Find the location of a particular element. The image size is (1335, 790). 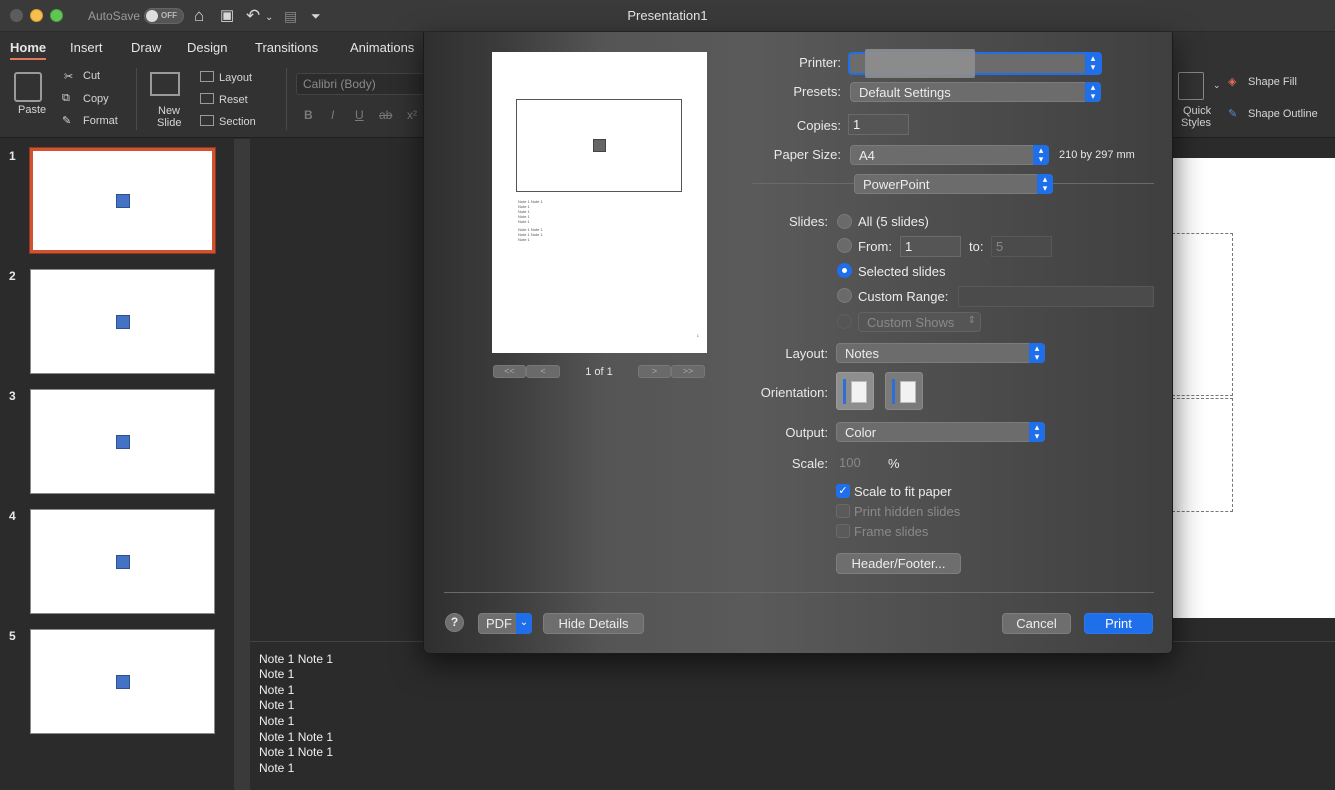

underline-button: U is located at coordinates (359, 115).